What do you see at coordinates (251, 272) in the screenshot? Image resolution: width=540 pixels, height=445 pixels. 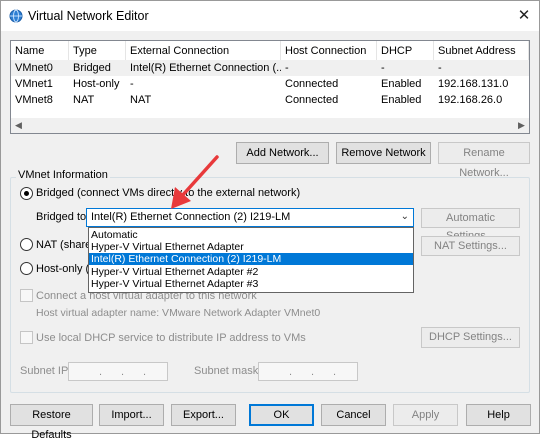 I see `dropdown-option: Hyper-V Virtual Ethernet Adapter #2` at bounding box center [251, 272].